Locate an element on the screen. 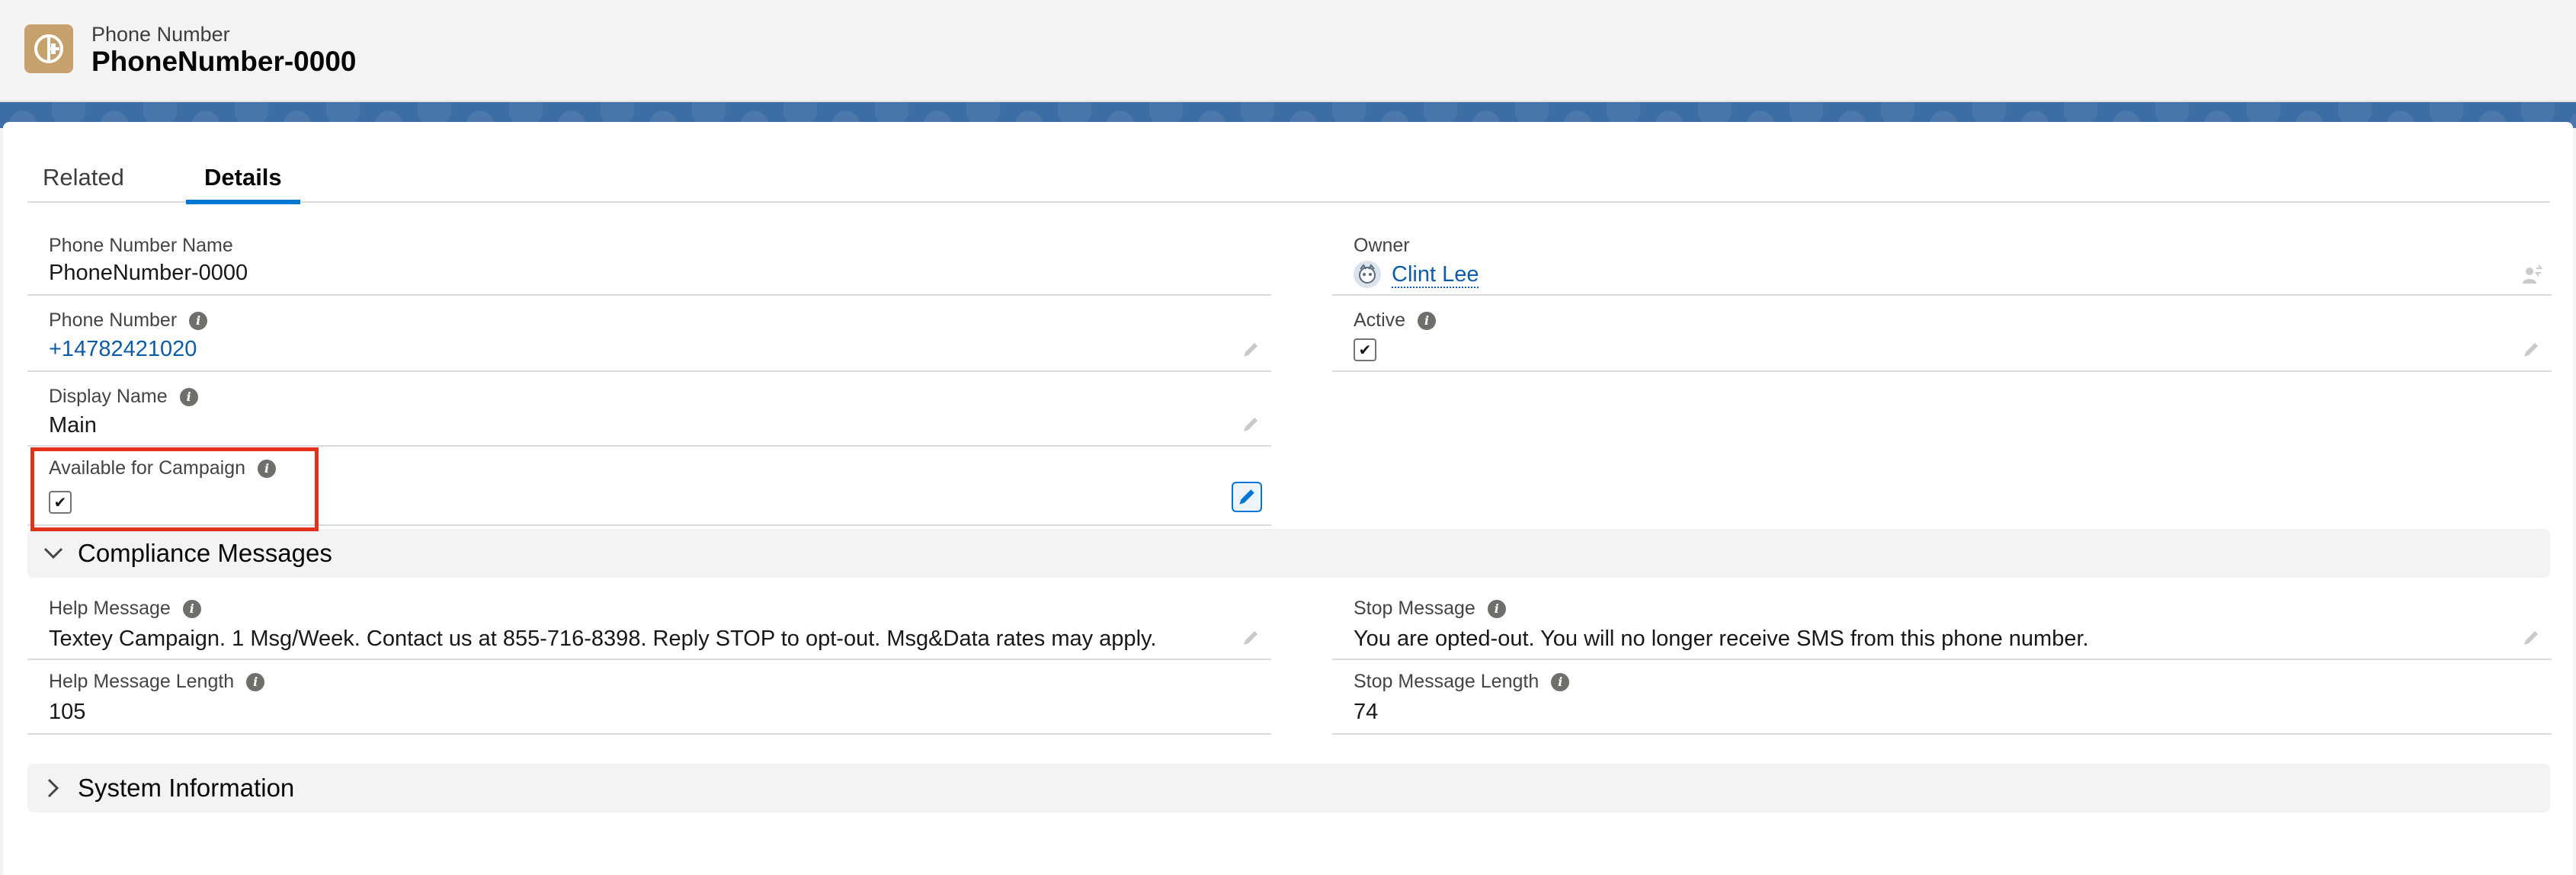  record-title: PhoneNumber-0000 is located at coordinates (224, 61).